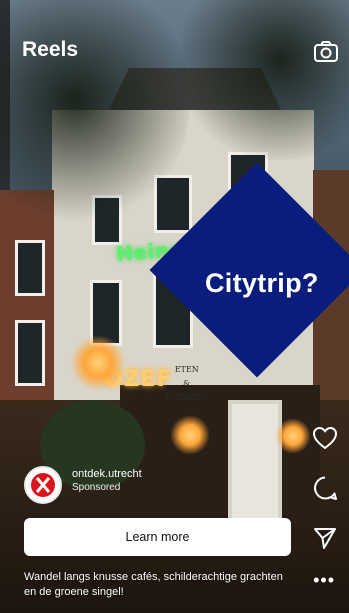 This screenshot has width=349, height=613. I want to click on ad-headline: Citytrip?, so click(262, 283).